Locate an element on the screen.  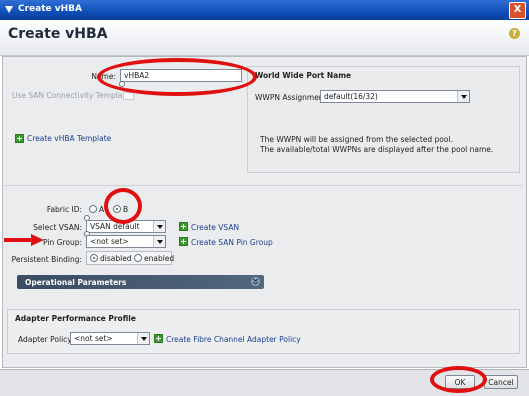
fabric-a-label: A is located at coordinates (102, 209).